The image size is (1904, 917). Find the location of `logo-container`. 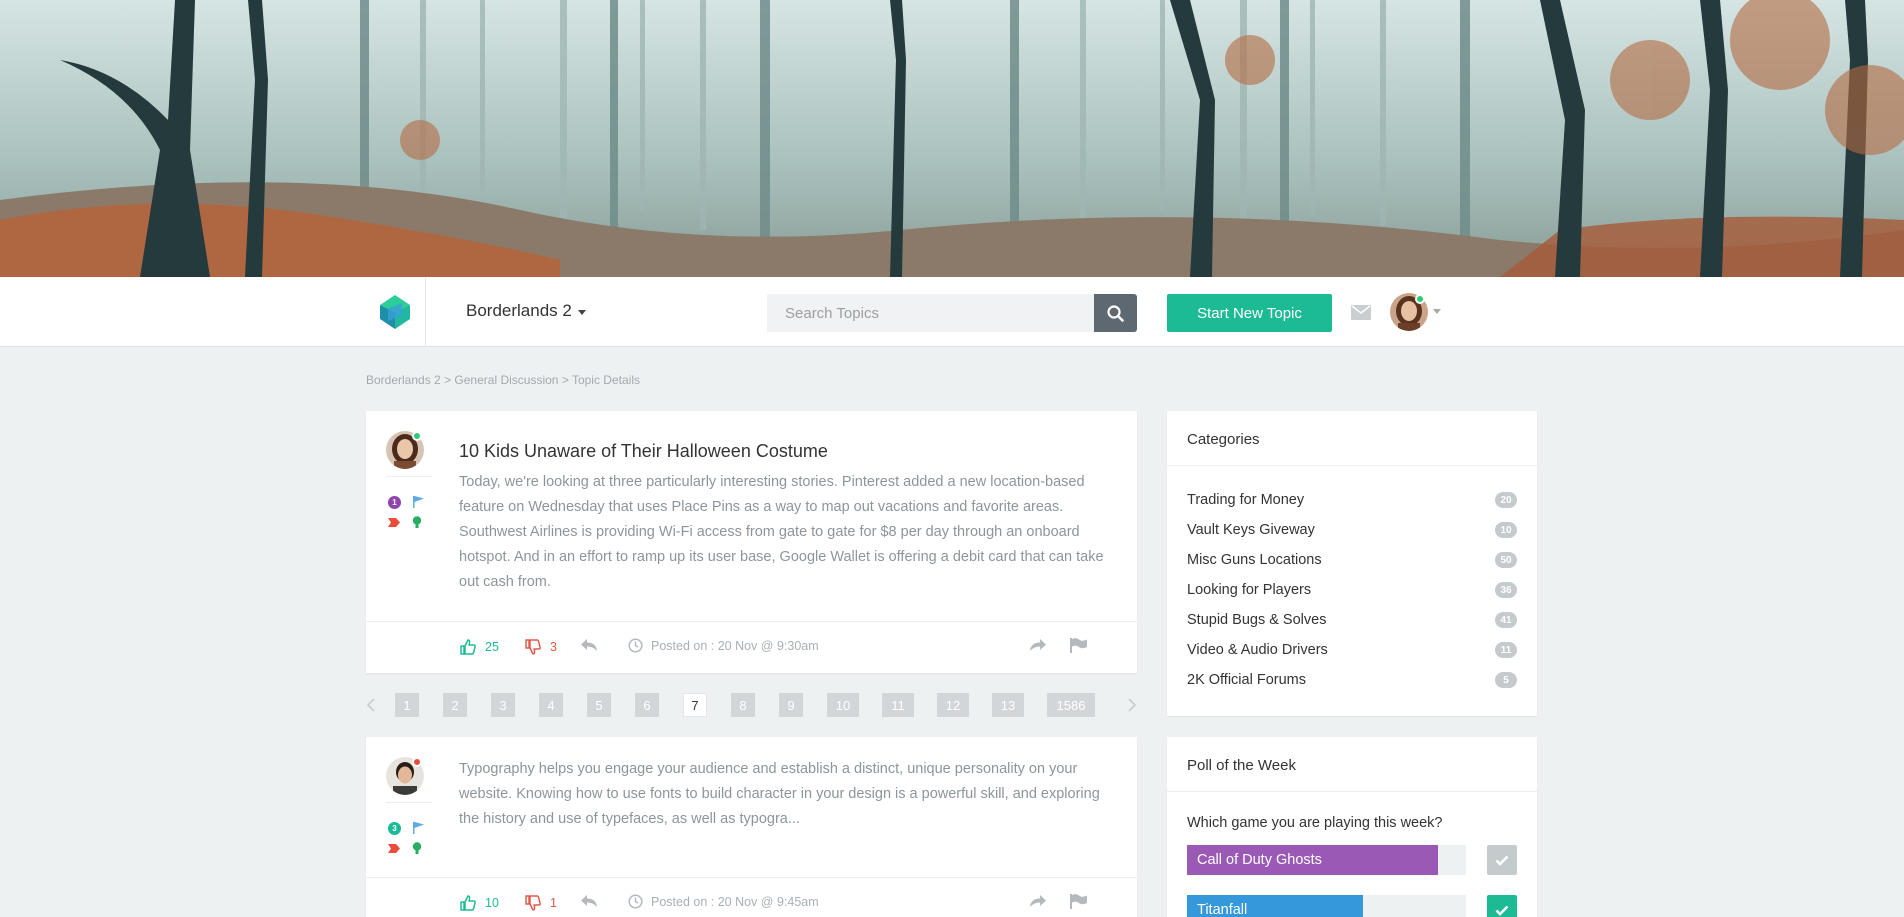

logo-container is located at coordinates (396, 312).